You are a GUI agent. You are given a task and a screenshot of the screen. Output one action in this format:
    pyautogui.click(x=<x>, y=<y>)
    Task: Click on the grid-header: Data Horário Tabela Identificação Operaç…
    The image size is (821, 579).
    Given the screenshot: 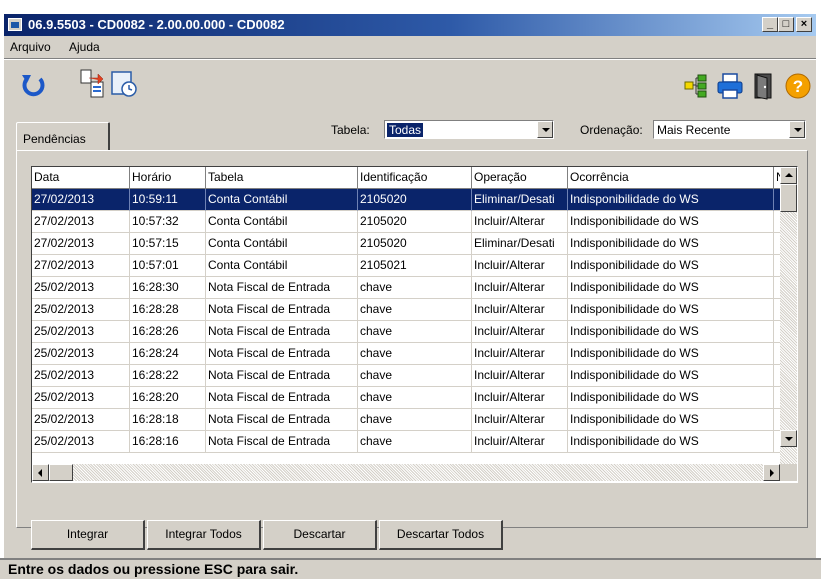 What is the action you would take?
    pyautogui.click(x=406, y=178)
    